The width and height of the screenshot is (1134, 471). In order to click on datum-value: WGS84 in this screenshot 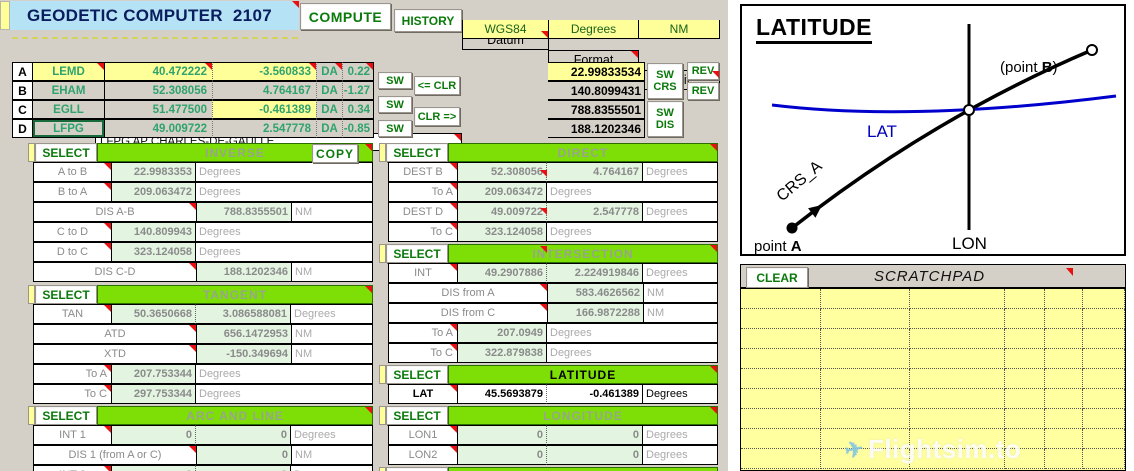, I will do `click(505, 29)`.